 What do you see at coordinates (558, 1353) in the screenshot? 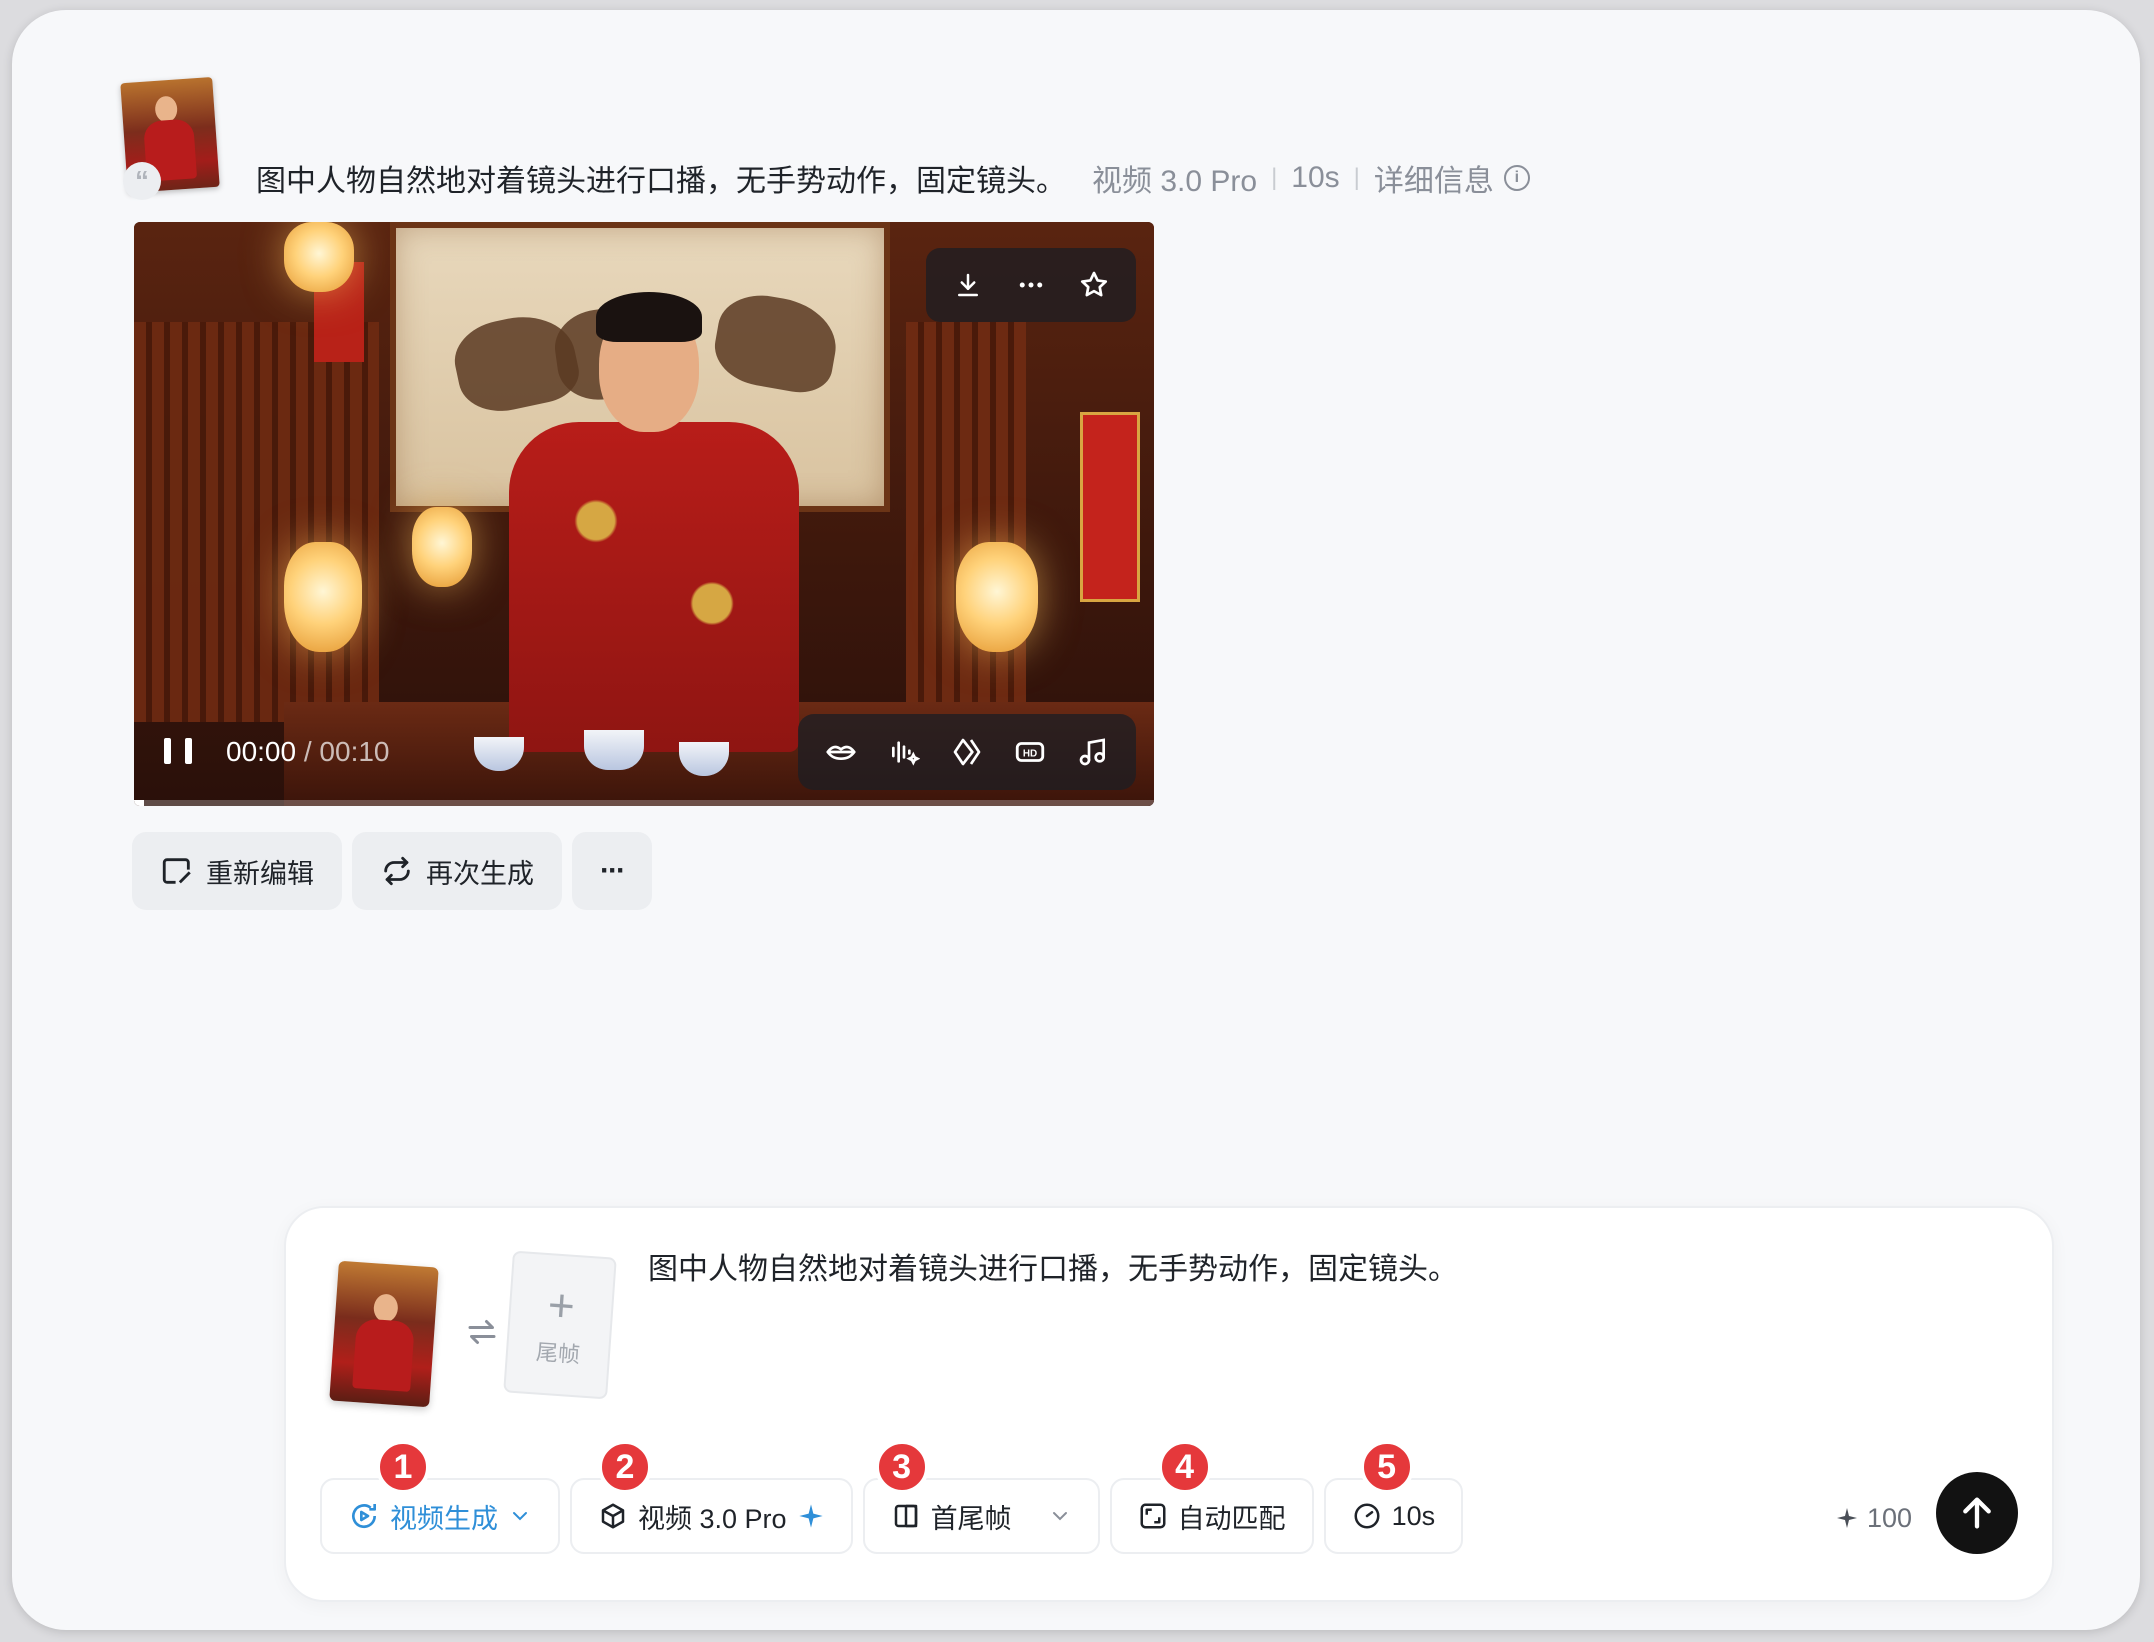
I see `last-frame-label: 尾帧` at bounding box center [558, 1353].